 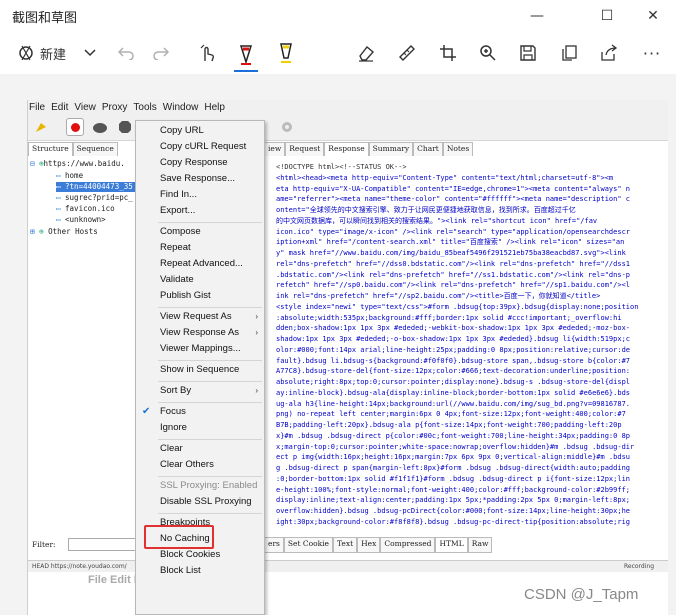 What do you see at coordinates (286, 53) in the screenshot?
I see `highlighter-icon` at bounding box center [286, 53].